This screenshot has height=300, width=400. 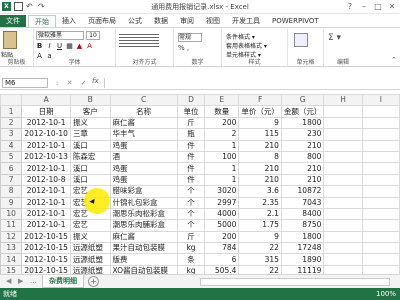 What do you see at coordinates (60, 35) in the screenshot?
I see `font-name-select: 微软雅黑` at bounding box center [60, 35].